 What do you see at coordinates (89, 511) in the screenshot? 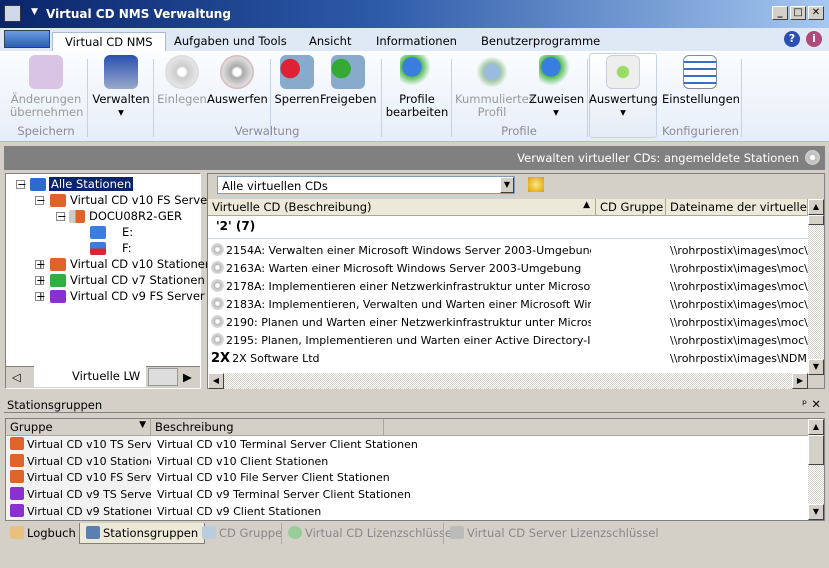
I see `group-name: Virtual CD v9 Stationen` at bounding box center [89, 511].